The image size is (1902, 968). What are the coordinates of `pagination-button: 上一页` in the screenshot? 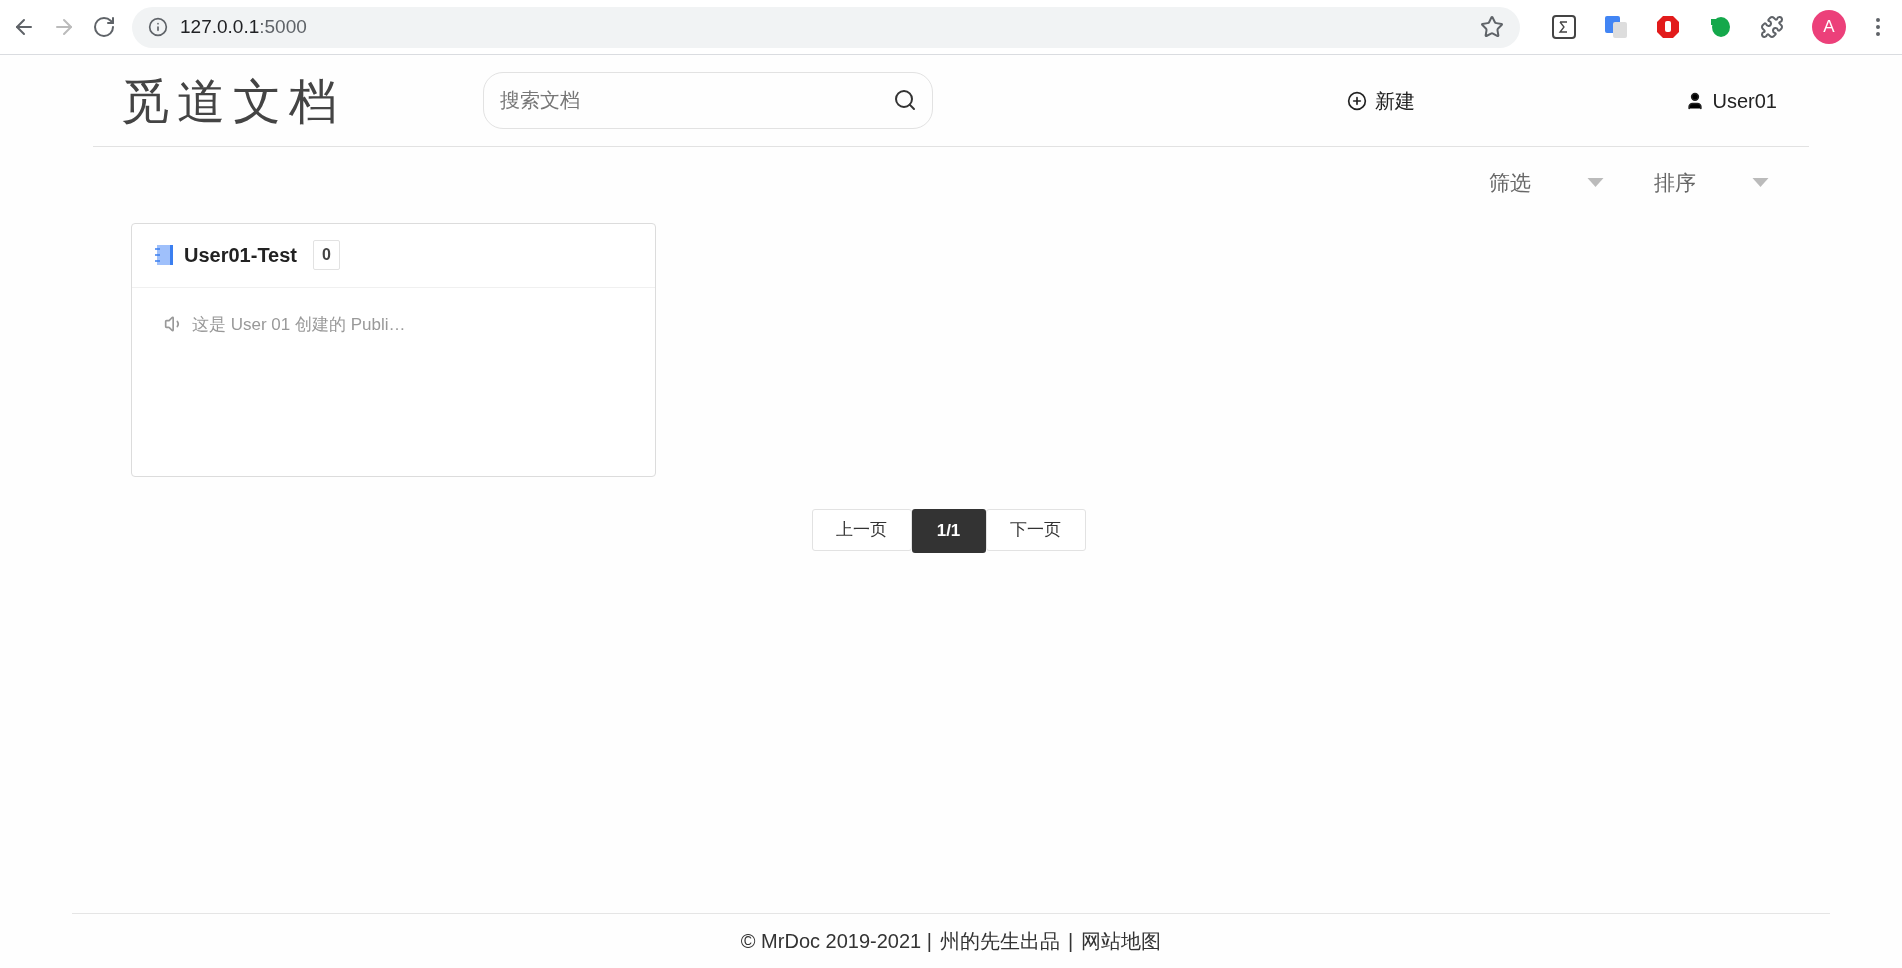 It's located at (861, 529).